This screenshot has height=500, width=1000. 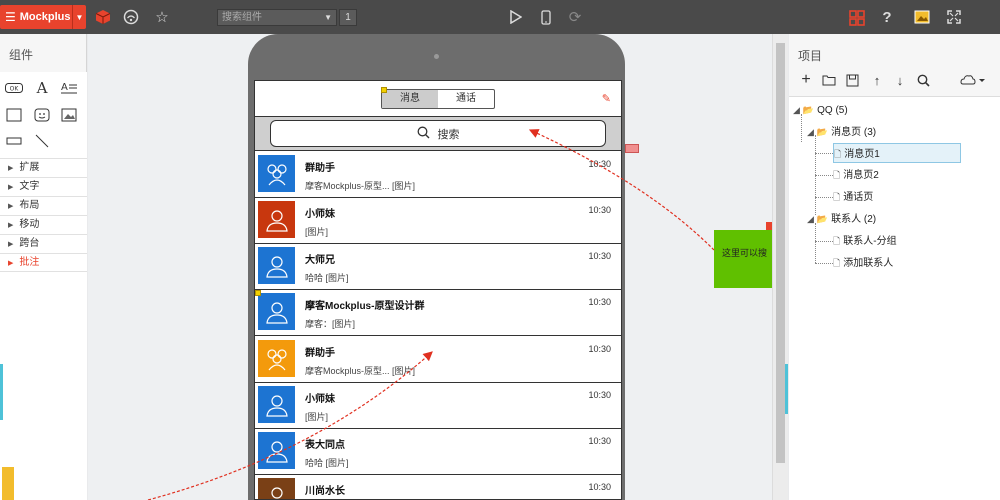 I want to click on tree-node-call-page: 🗋 通话页, so click(x=853, y=197).